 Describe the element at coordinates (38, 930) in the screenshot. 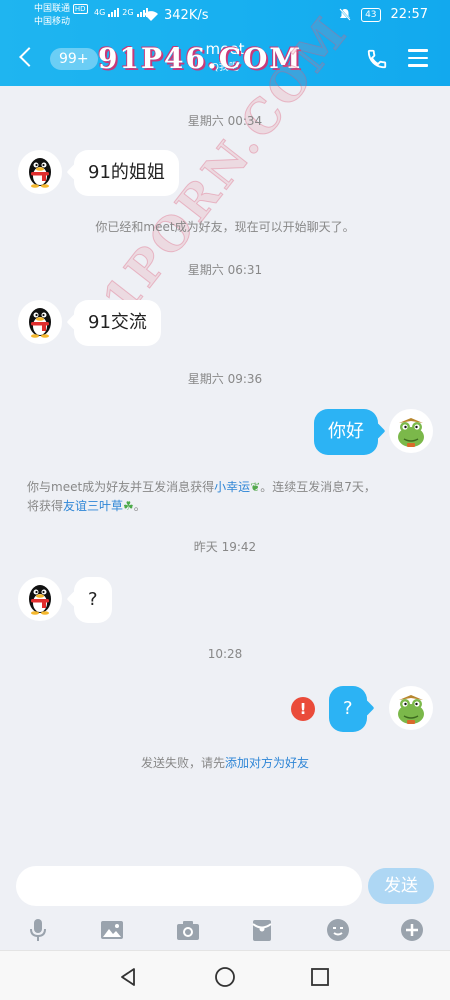

I see `mic-icon` at that location.